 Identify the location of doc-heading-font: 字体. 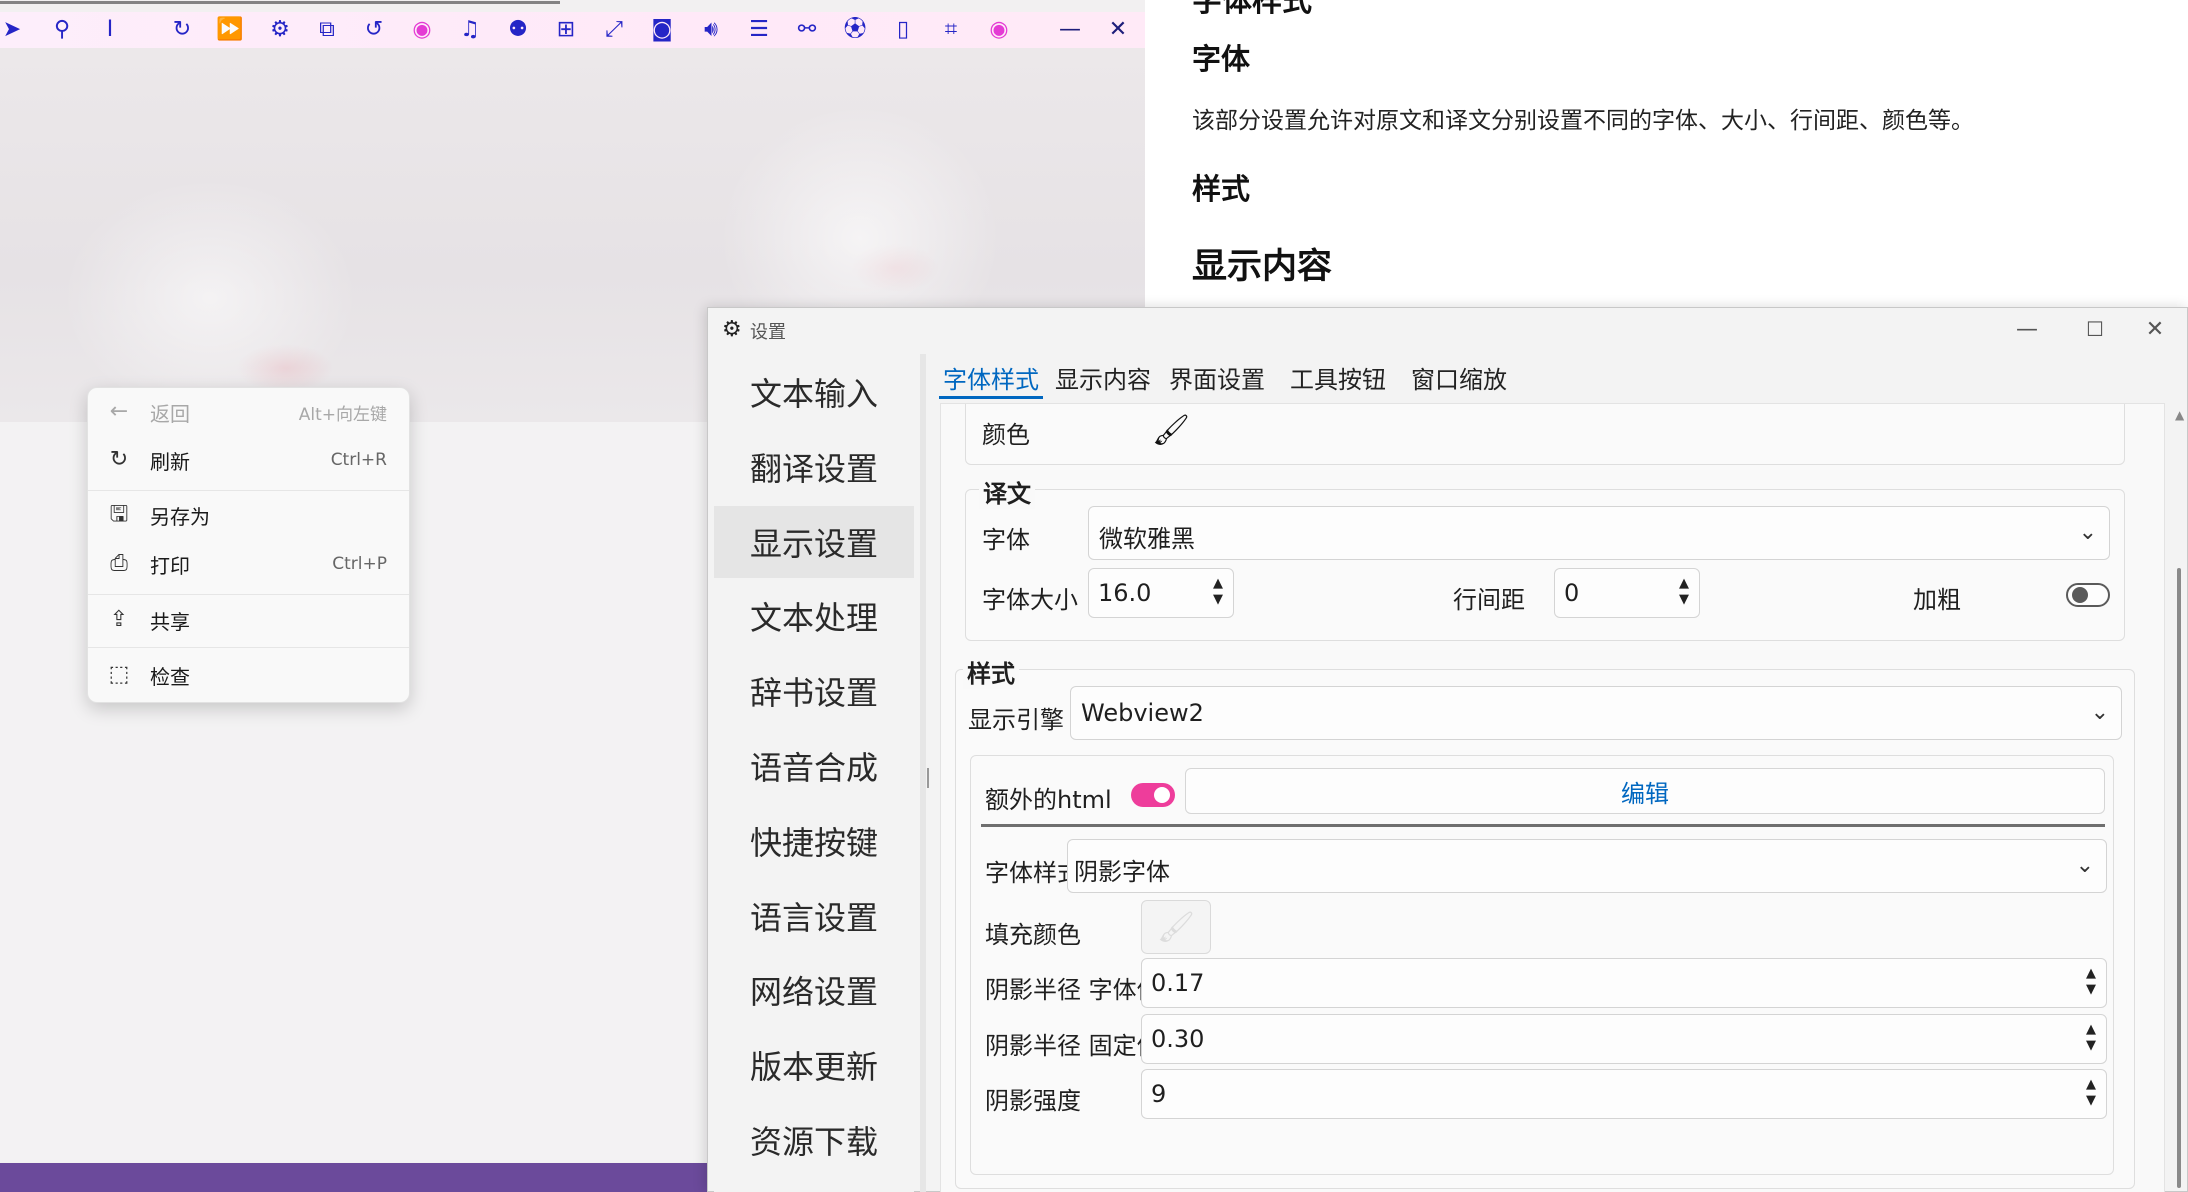
(1221, 59).